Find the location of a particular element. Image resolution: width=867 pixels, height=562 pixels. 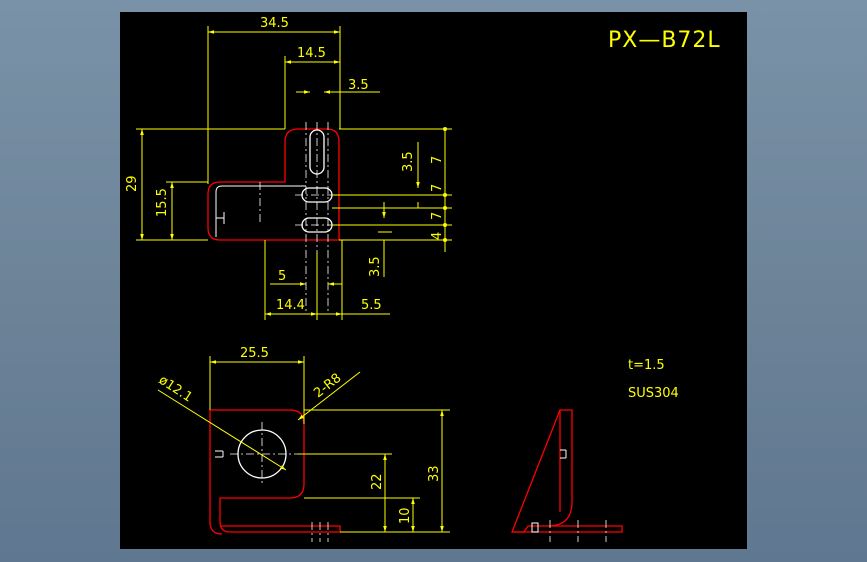

slot-upper is located at coordinates (317, 152).